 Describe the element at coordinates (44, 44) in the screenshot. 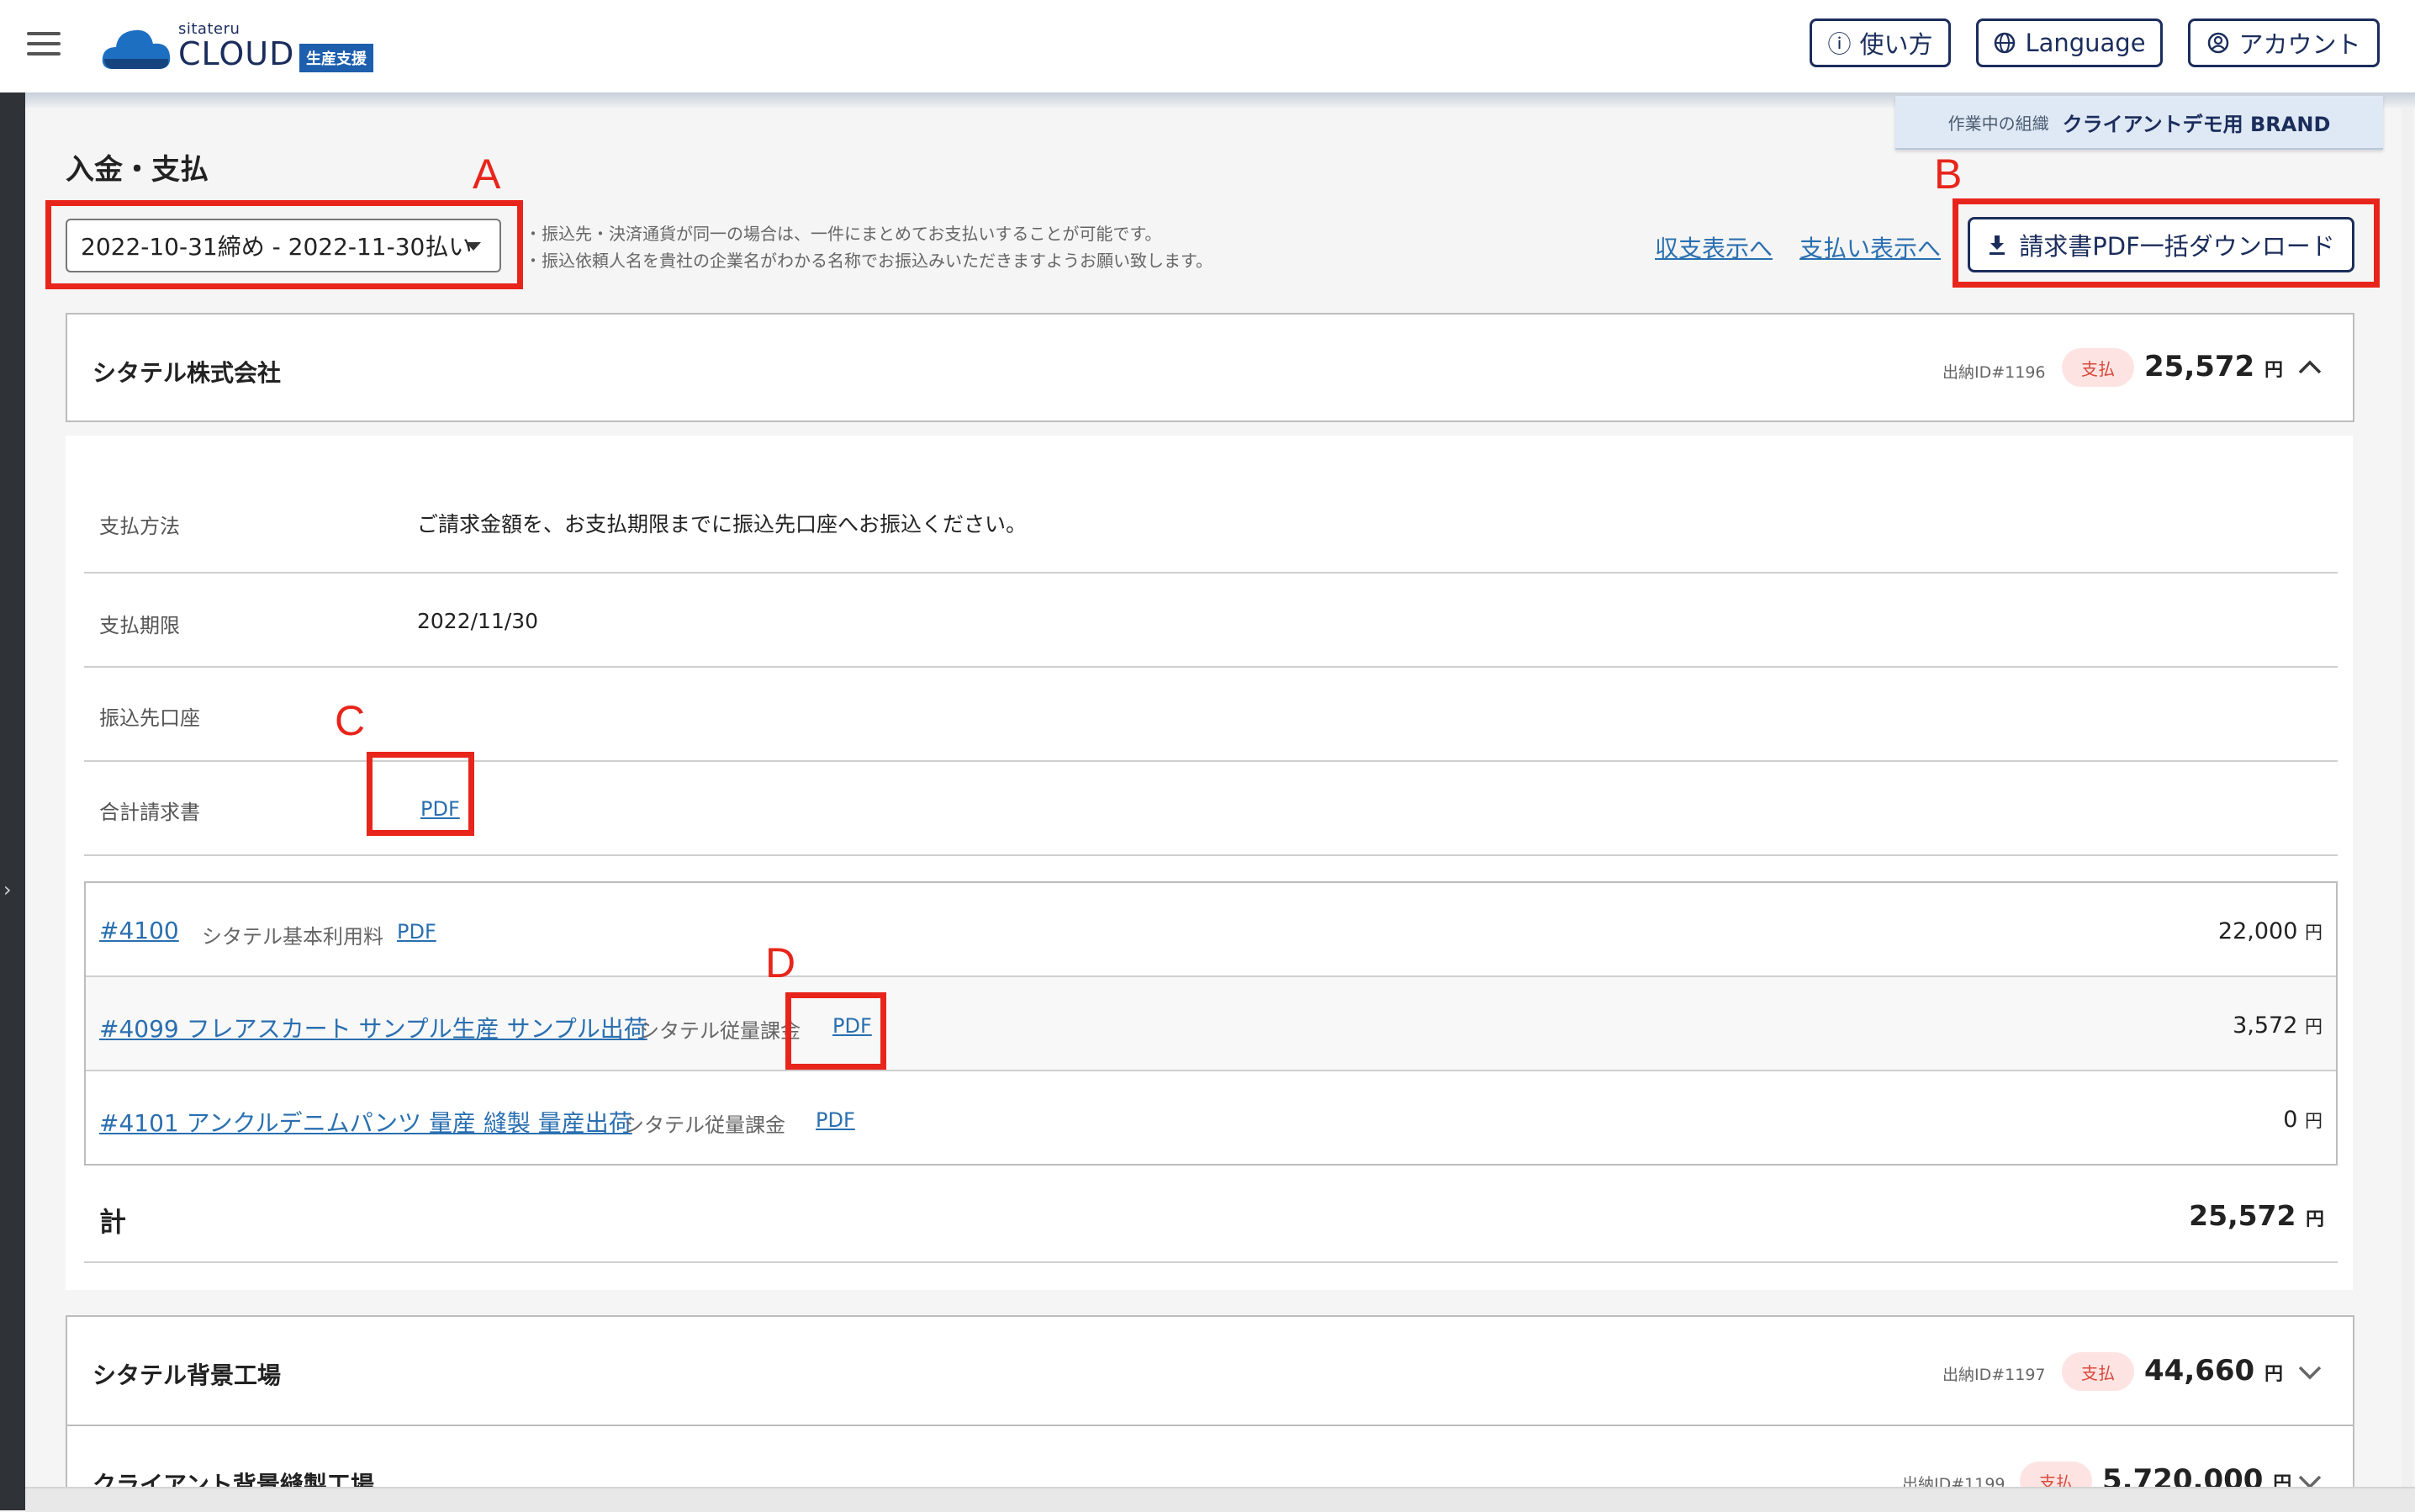

I see `hamburger-menu-icon` at that location.